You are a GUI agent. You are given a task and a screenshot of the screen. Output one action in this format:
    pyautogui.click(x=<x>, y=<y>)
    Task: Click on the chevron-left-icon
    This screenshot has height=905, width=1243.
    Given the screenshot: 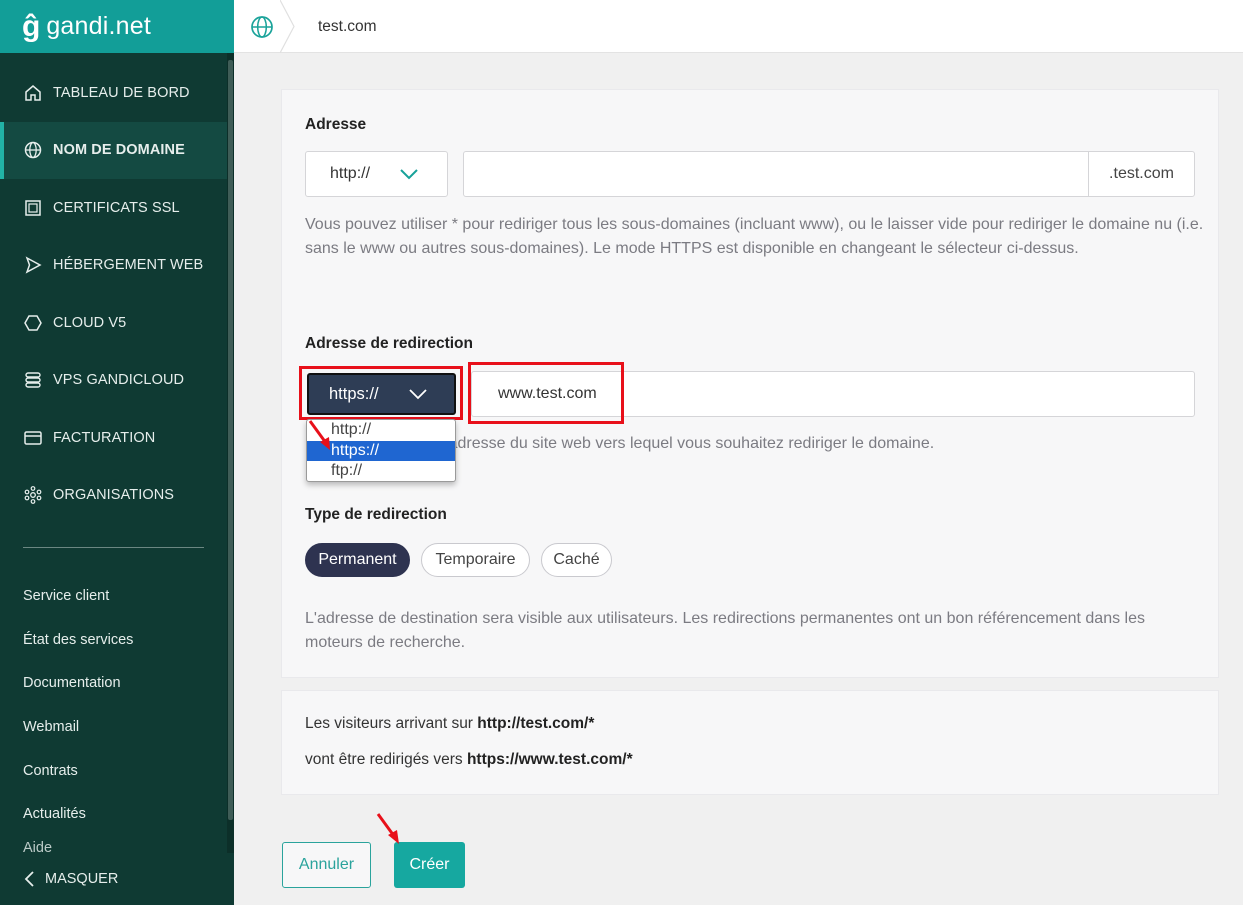 What is the action you would take?
    pyautogui.click(x=29, y=879)
    